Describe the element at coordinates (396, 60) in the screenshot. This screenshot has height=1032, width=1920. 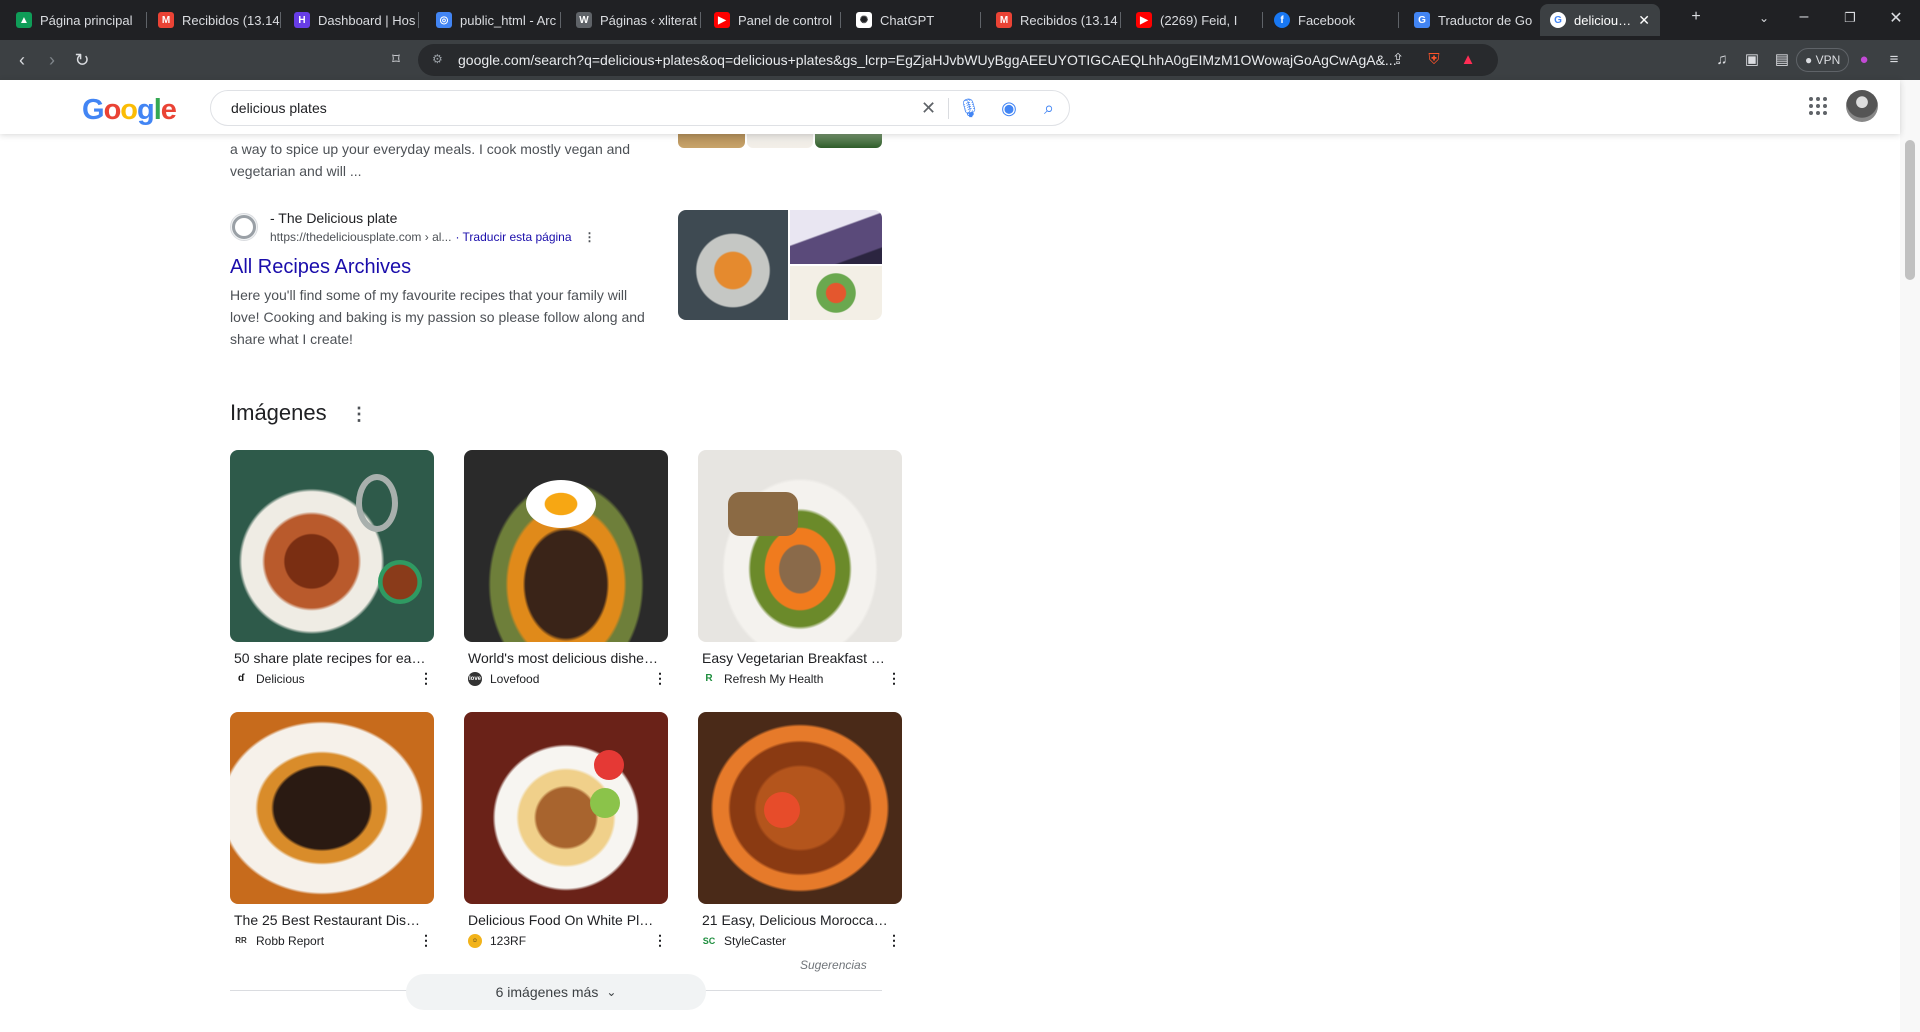
I see `bookmark-icon: ⌑` at that location.